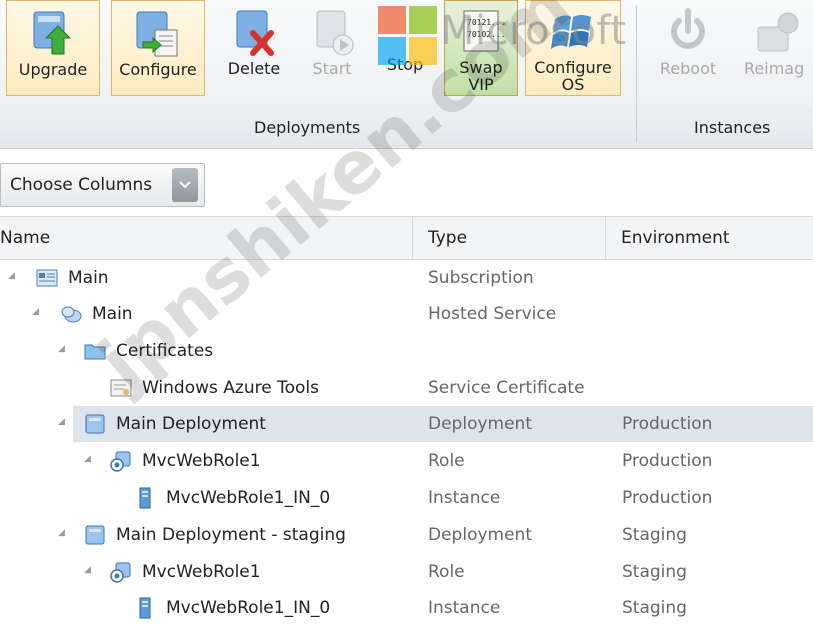 This screenshot has height=626, width=813. I want to click on row-name: Main Deployment - staging, so click(231, 535).